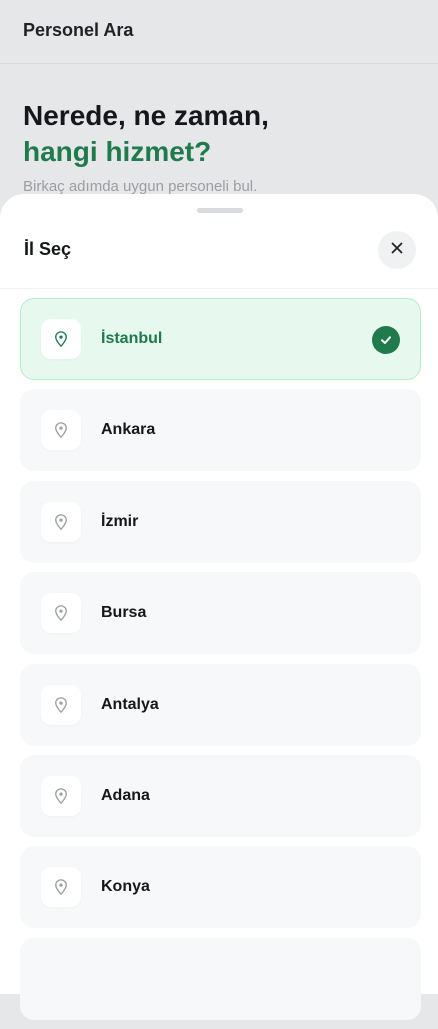 The image size is (438, 1029). I want to click on city-item-partial, so click(220, 978).